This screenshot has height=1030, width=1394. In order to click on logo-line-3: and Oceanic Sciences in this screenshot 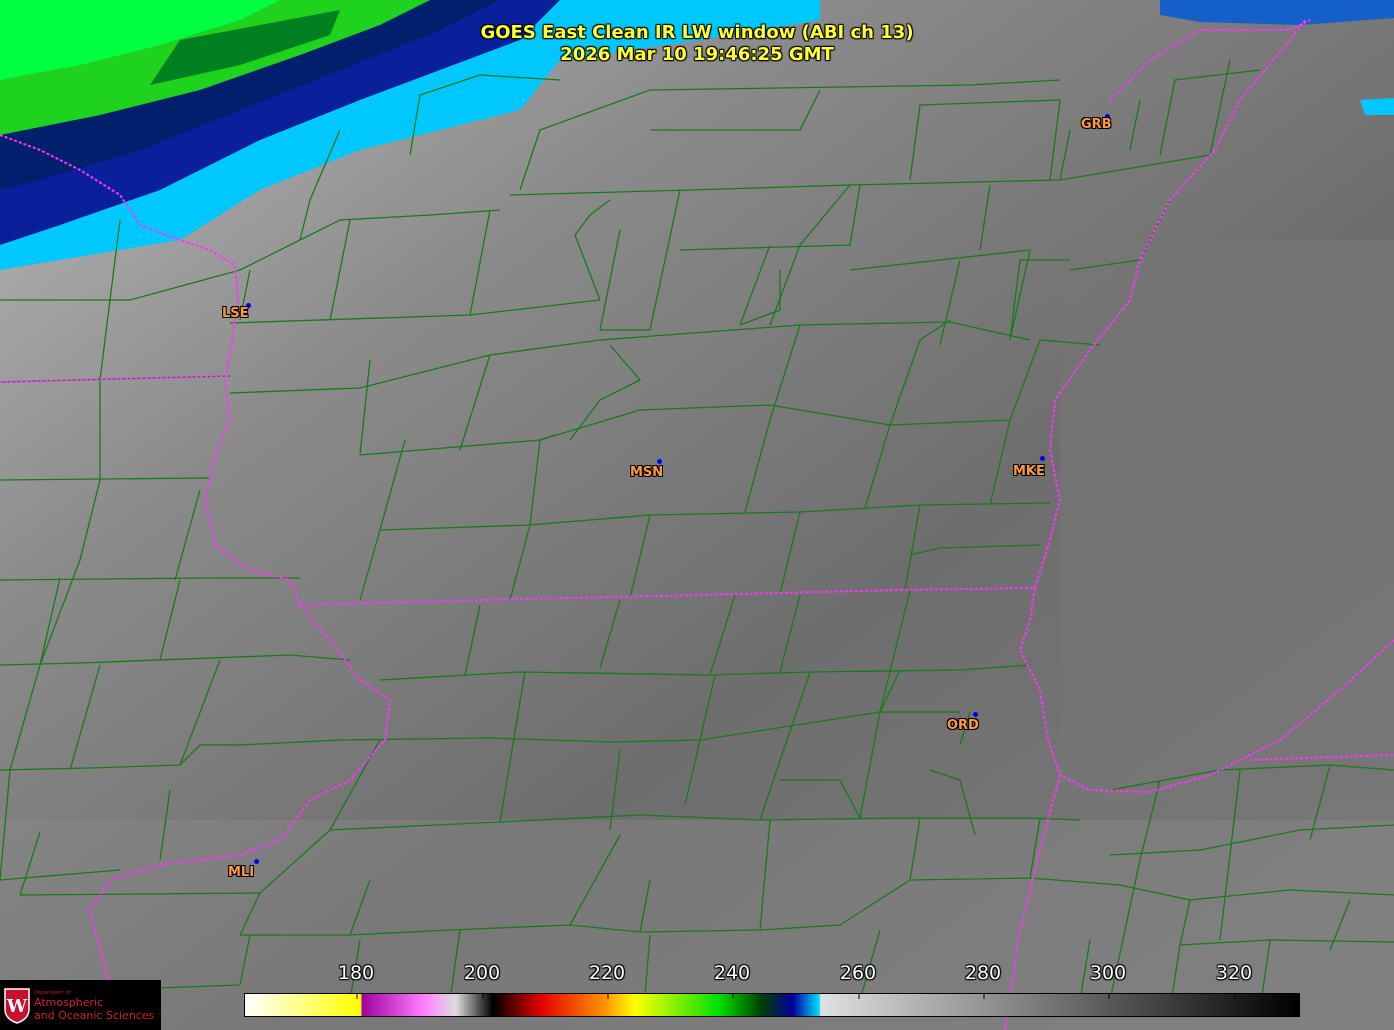, I will do `click(94, 1015)`.